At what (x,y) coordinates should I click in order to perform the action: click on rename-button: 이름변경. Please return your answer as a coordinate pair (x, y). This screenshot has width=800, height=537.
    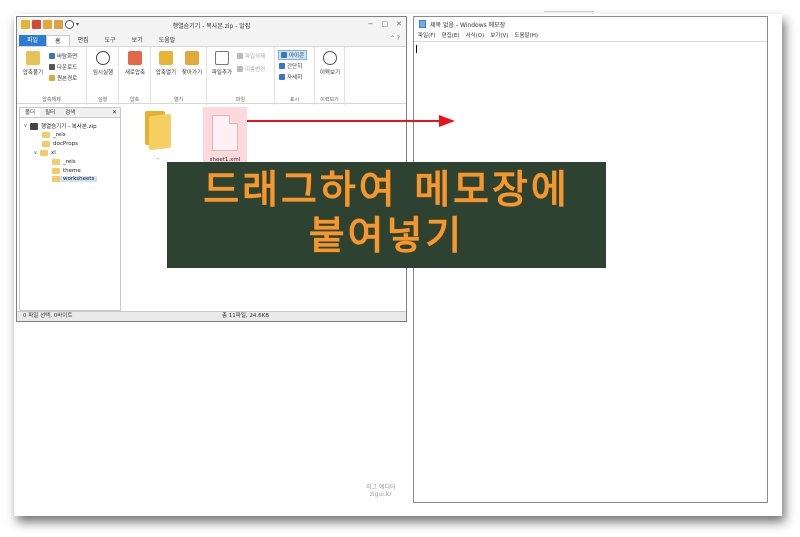
    Looking at the image, I should click on (251, 69).